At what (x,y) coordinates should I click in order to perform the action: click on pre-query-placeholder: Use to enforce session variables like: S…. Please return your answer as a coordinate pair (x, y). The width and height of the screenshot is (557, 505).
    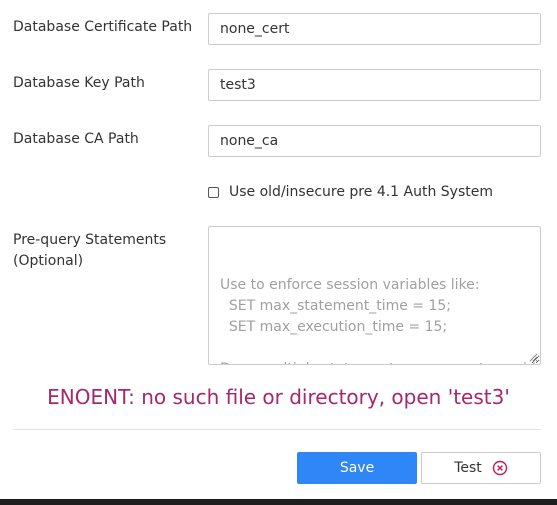
    Looking at the image, I should click on (378, 320).